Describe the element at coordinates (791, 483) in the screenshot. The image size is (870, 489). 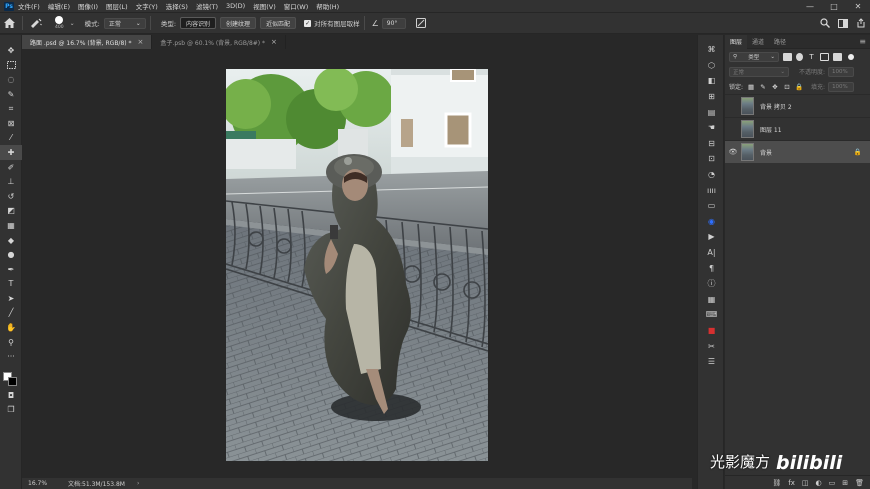
I see `fx-icon: fx` at that location.